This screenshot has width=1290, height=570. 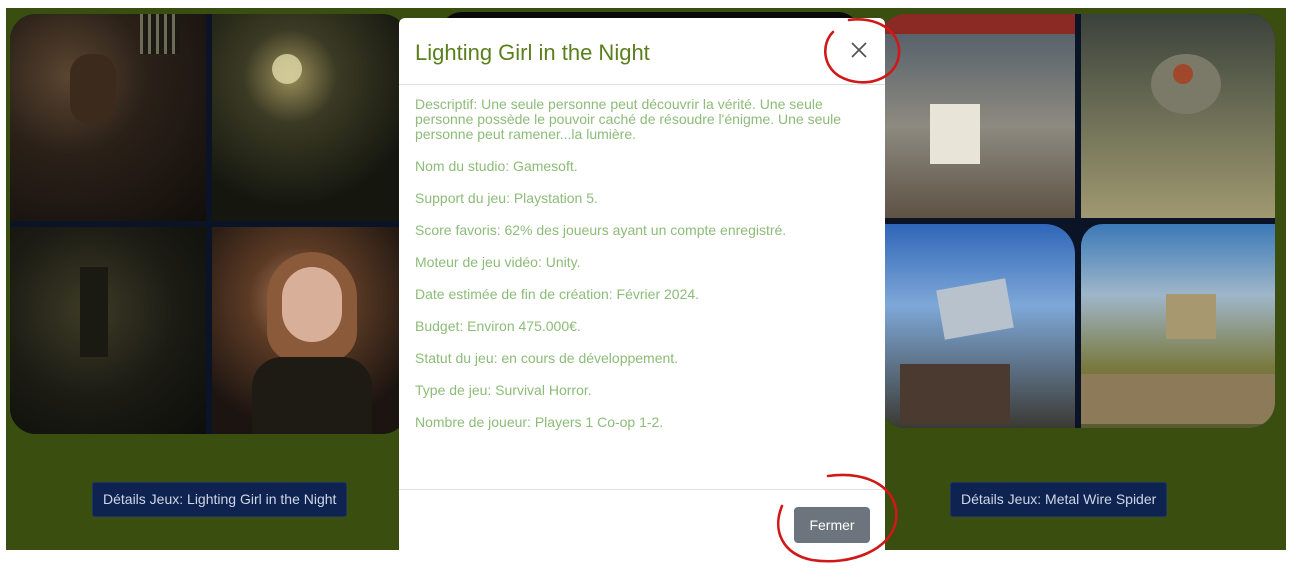 I want to click on close-icon, so click(x=859, y=50).